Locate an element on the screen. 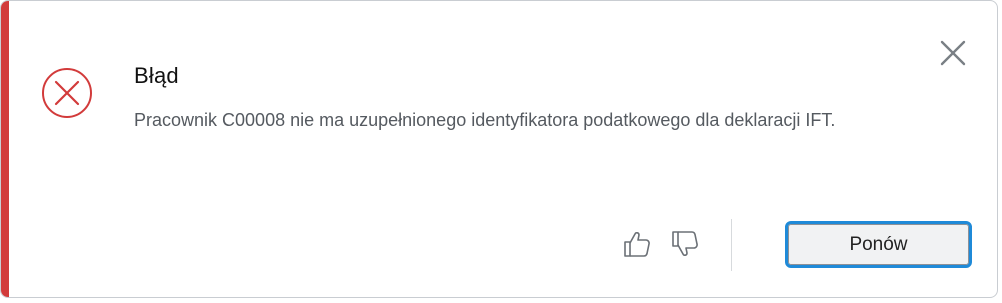 The width and height of the screenshot is (1002, 303). error-circle-x-icon is located at coordinates (67, 93).